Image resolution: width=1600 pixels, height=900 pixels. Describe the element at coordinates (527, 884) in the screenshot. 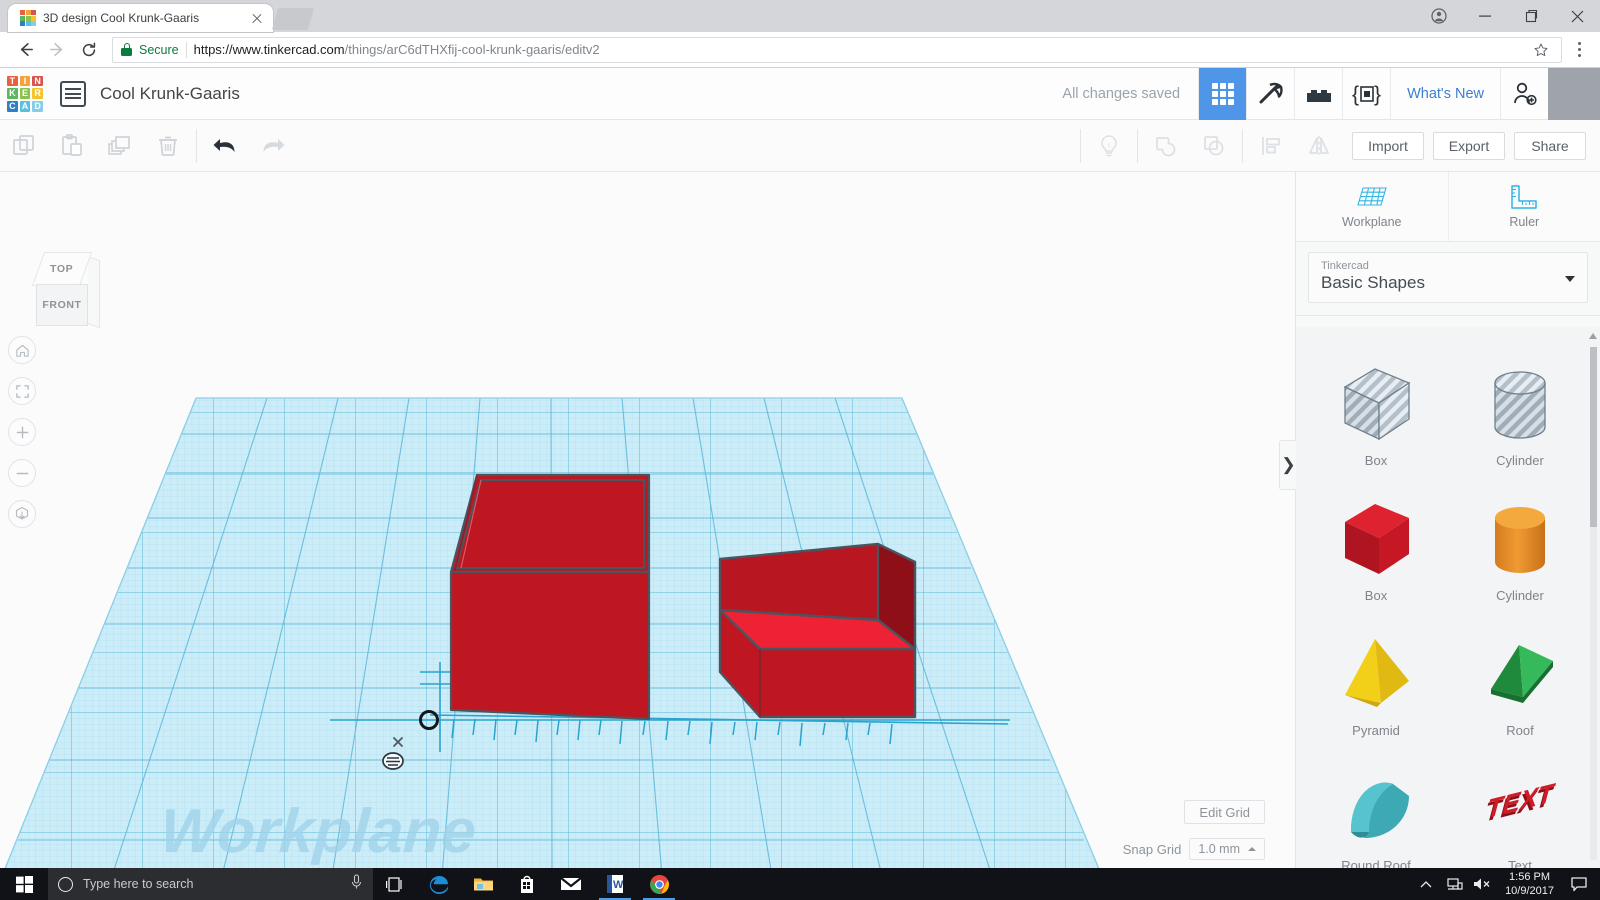

I see `microsoft-store-icon` at that location.